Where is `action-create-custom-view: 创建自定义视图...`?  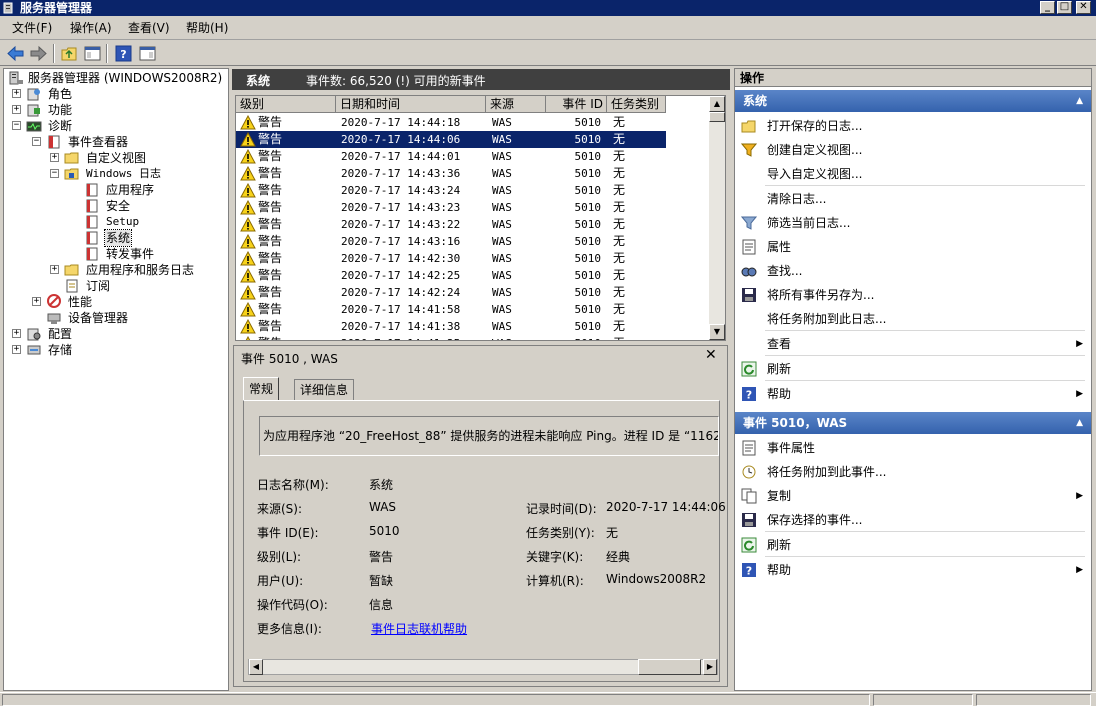
action-create-custom-view: 创建自定义视图... is located at coordinates (913, 150).